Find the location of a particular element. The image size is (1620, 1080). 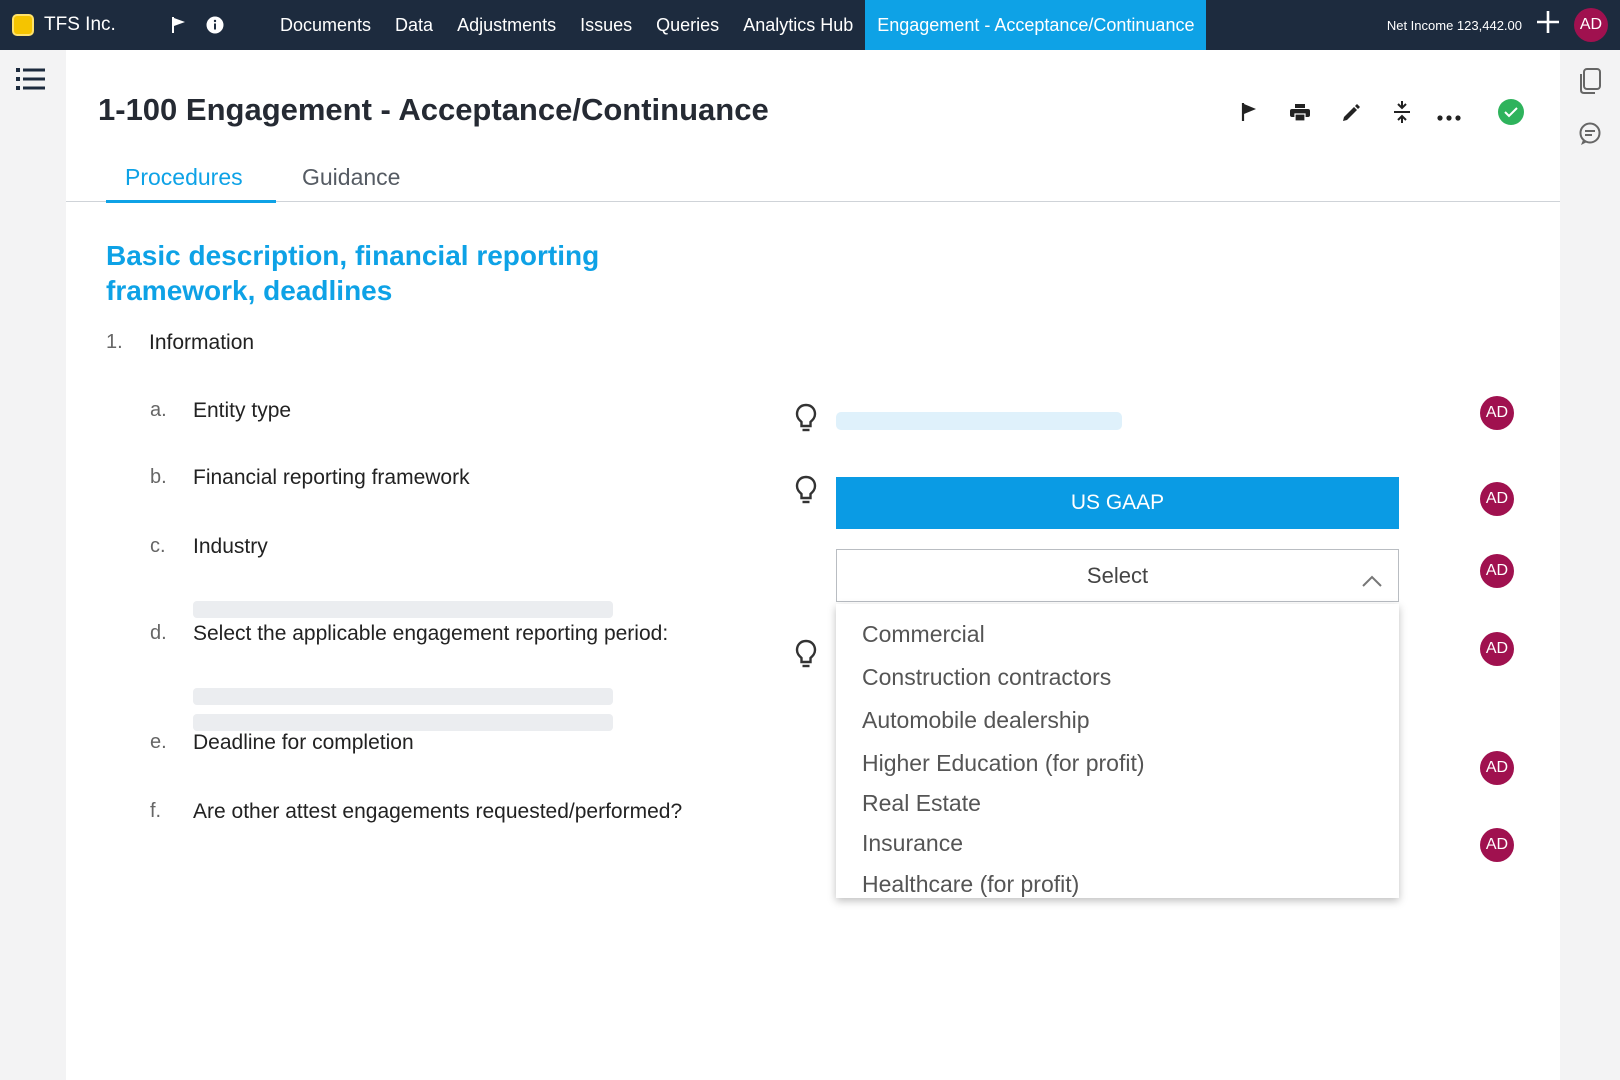

nav-analytics-hub: Analytics Hub is located at coordinates (798, 25).